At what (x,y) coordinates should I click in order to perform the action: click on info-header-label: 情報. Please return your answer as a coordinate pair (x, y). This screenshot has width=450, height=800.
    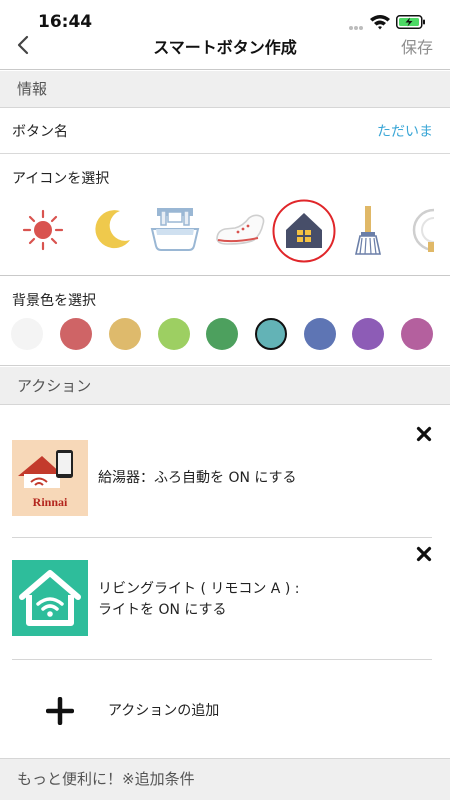
    Looking at the image, I should click on (32, 89).